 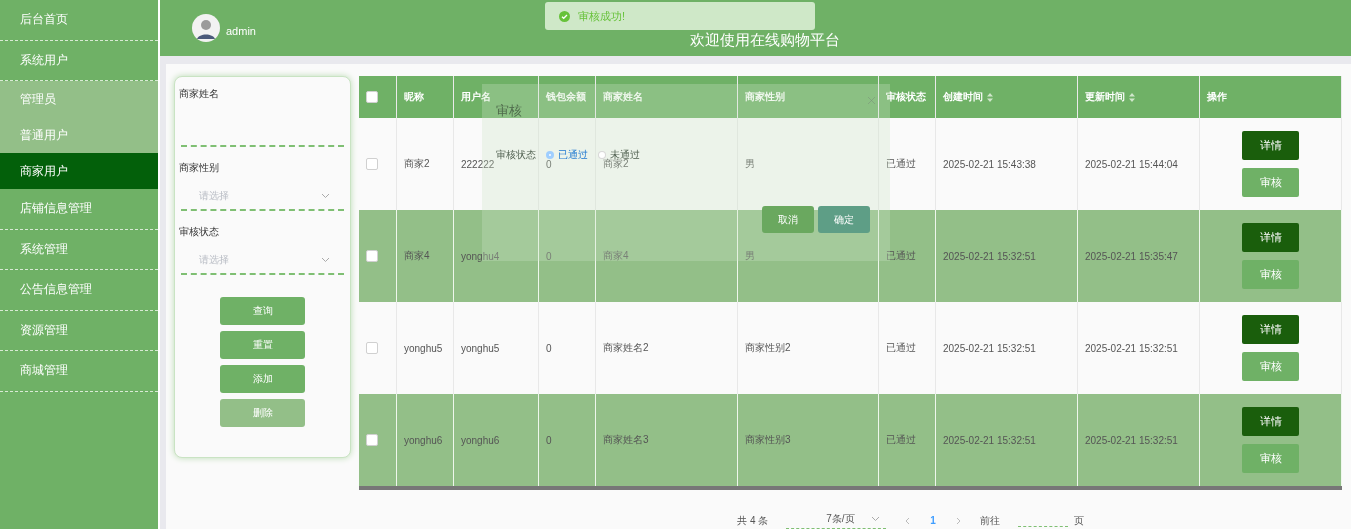 I want to click on table-cell-text: 商家2, so click(x=616, y=164).